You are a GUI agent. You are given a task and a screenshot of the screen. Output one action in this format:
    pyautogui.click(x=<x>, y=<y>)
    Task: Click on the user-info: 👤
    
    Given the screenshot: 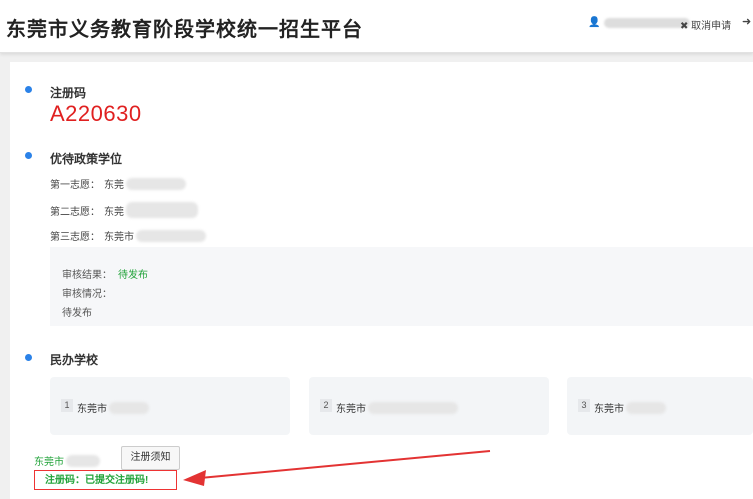 What is the action you would take?
    pyautogui.click(x=639, y=22)
    